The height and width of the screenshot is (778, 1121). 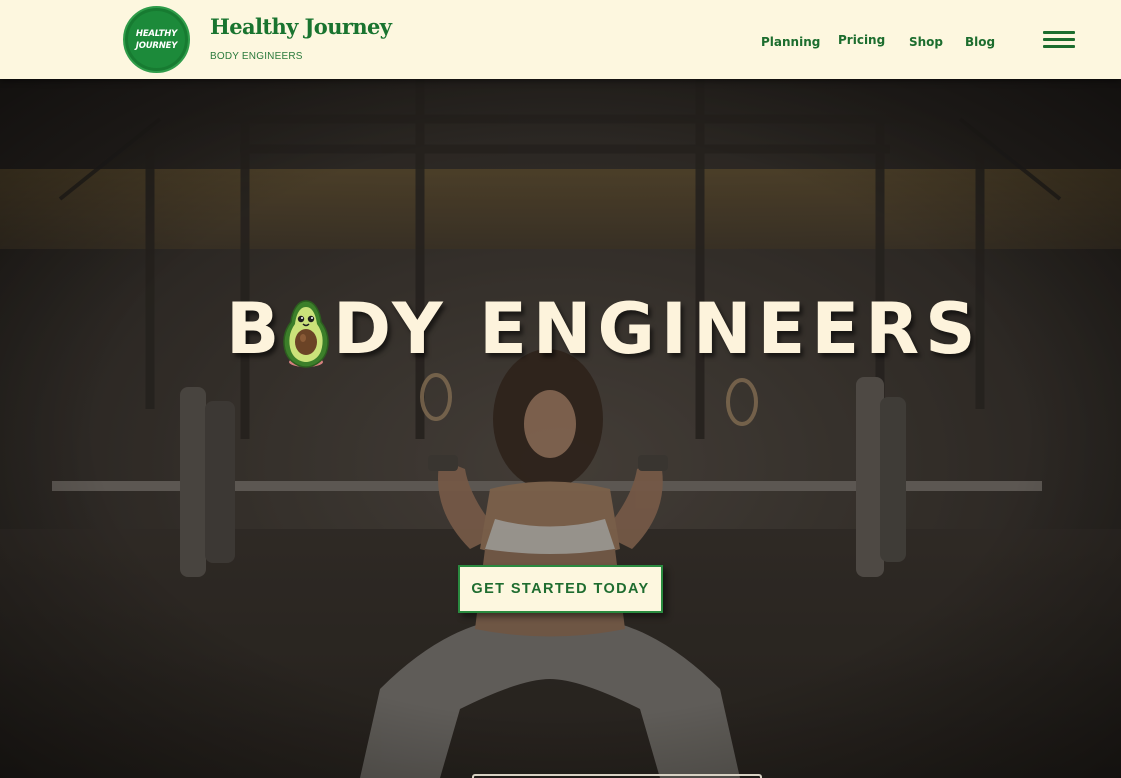 I want to click on brand-name: Healthy Journey, so click(x=301, y=26).